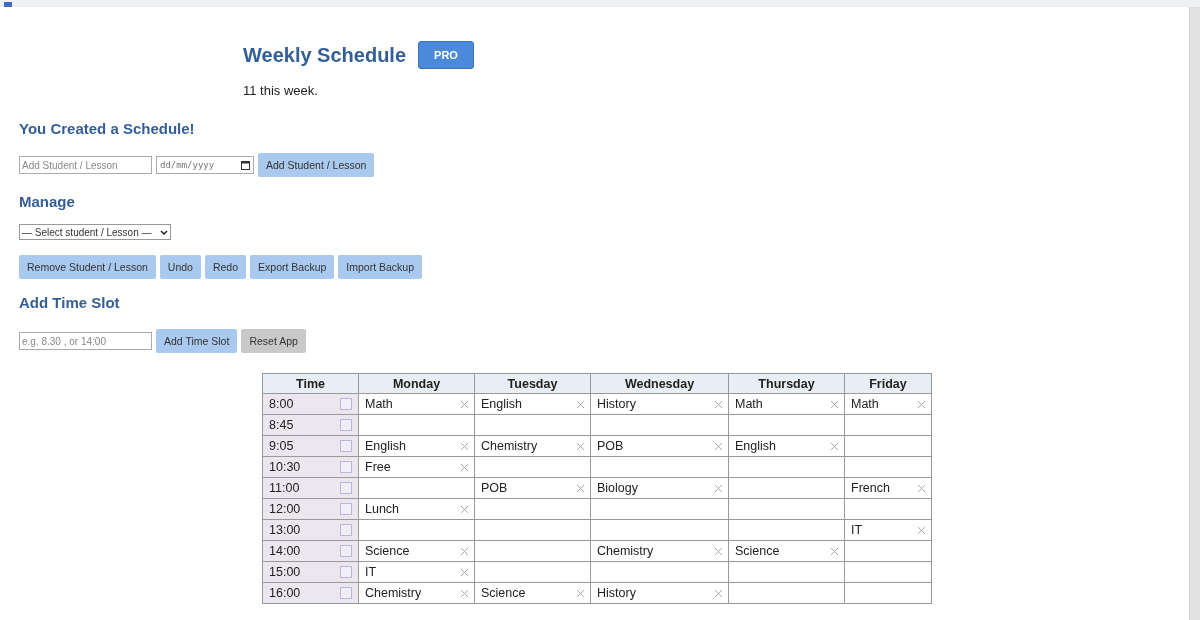  Describe the element at coordinates (325, 55) in the screenshot. I see `page-title: Weekly Schedule` at that location.